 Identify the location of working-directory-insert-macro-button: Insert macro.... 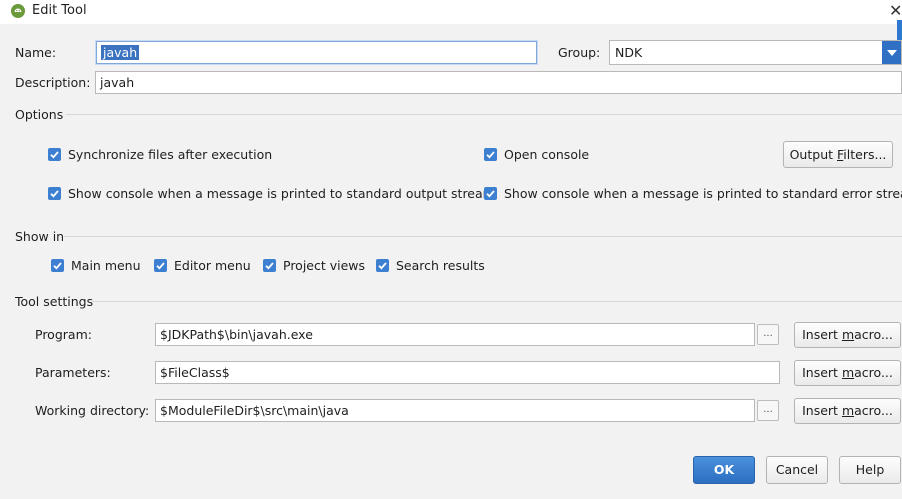
(847, 411).